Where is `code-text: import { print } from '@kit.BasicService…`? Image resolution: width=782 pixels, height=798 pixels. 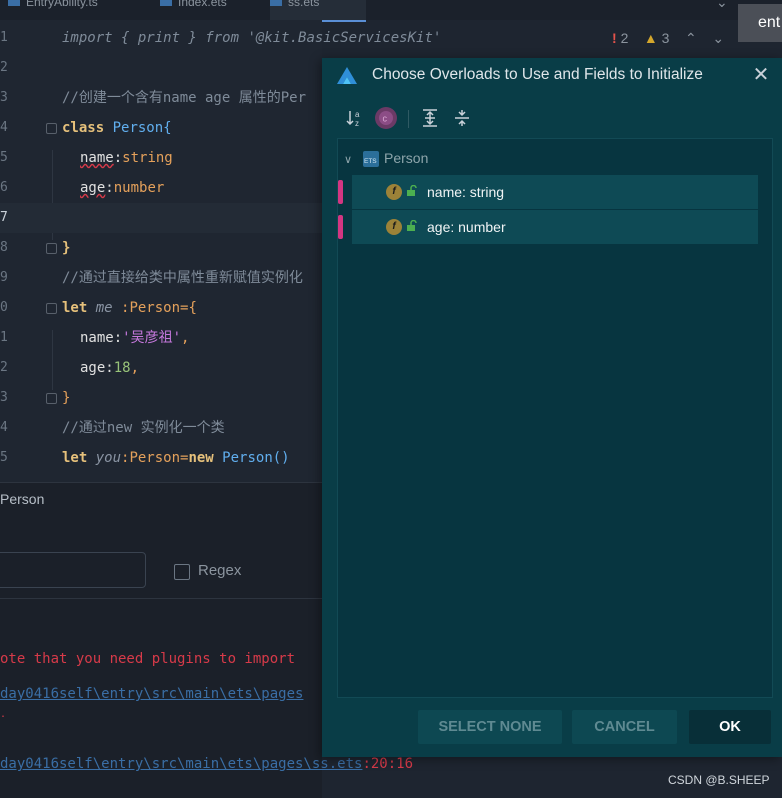
code-text: import { print } from '@kit.BasicService… is located at coordinates (252, 38).